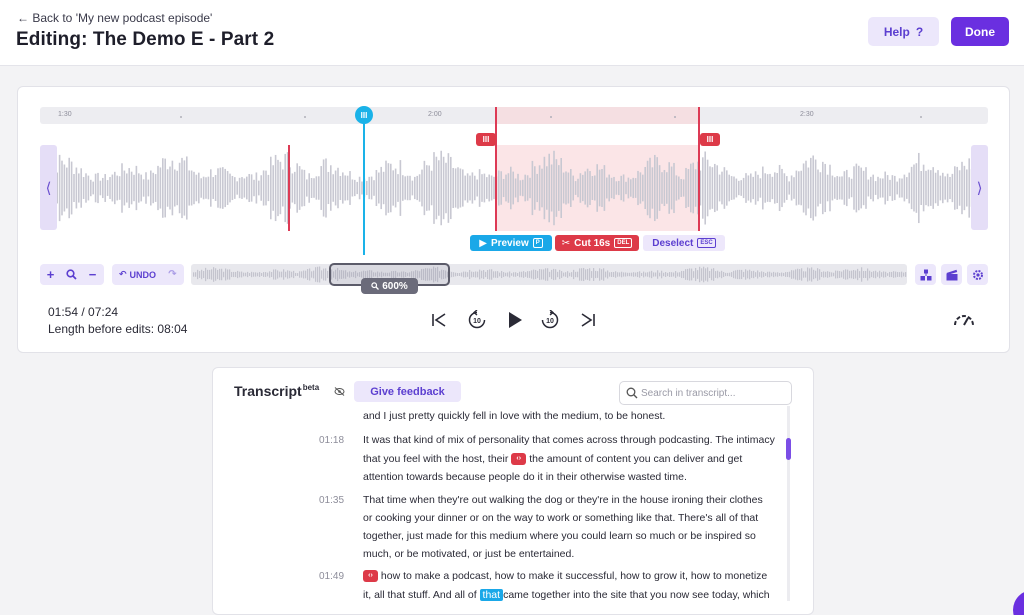 This screenshot has height=615, width=1024. Describe the element at coordinates (514, 188) in the screenshot. I see `waveform-area` at that location.